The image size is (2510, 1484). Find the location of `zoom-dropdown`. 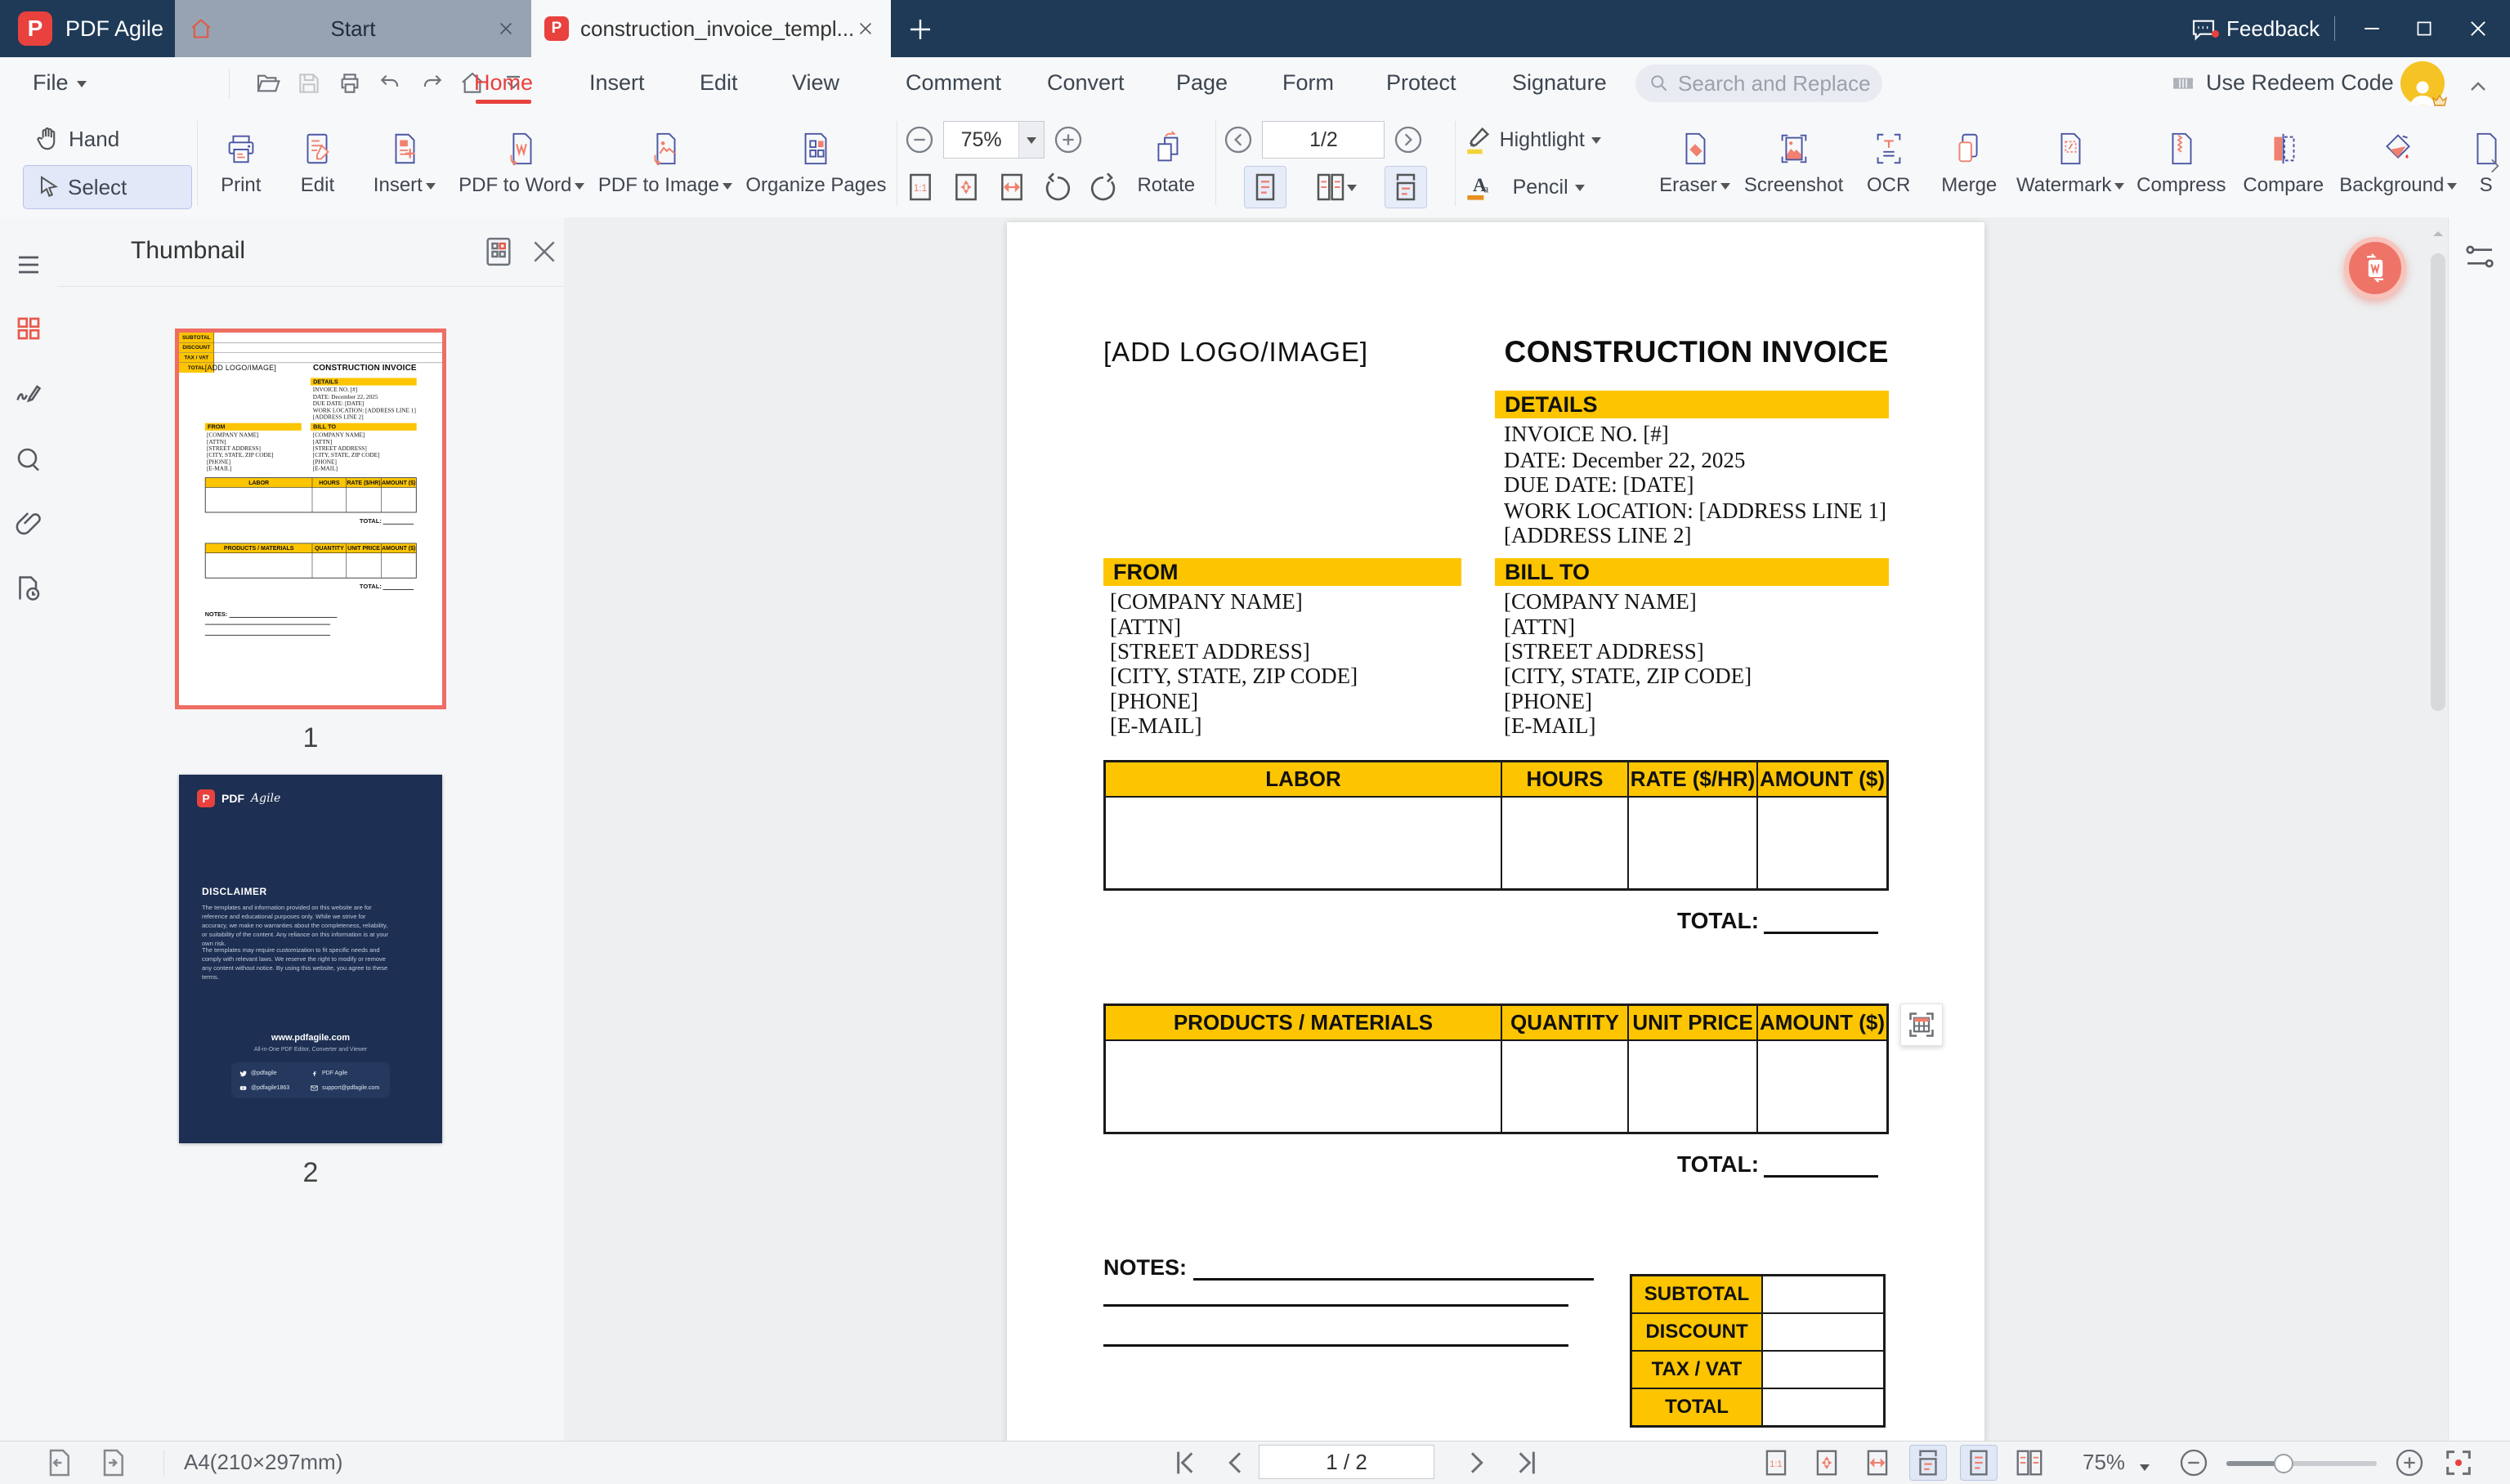

zoom-dropdown is located at coordinates (1031, 140).